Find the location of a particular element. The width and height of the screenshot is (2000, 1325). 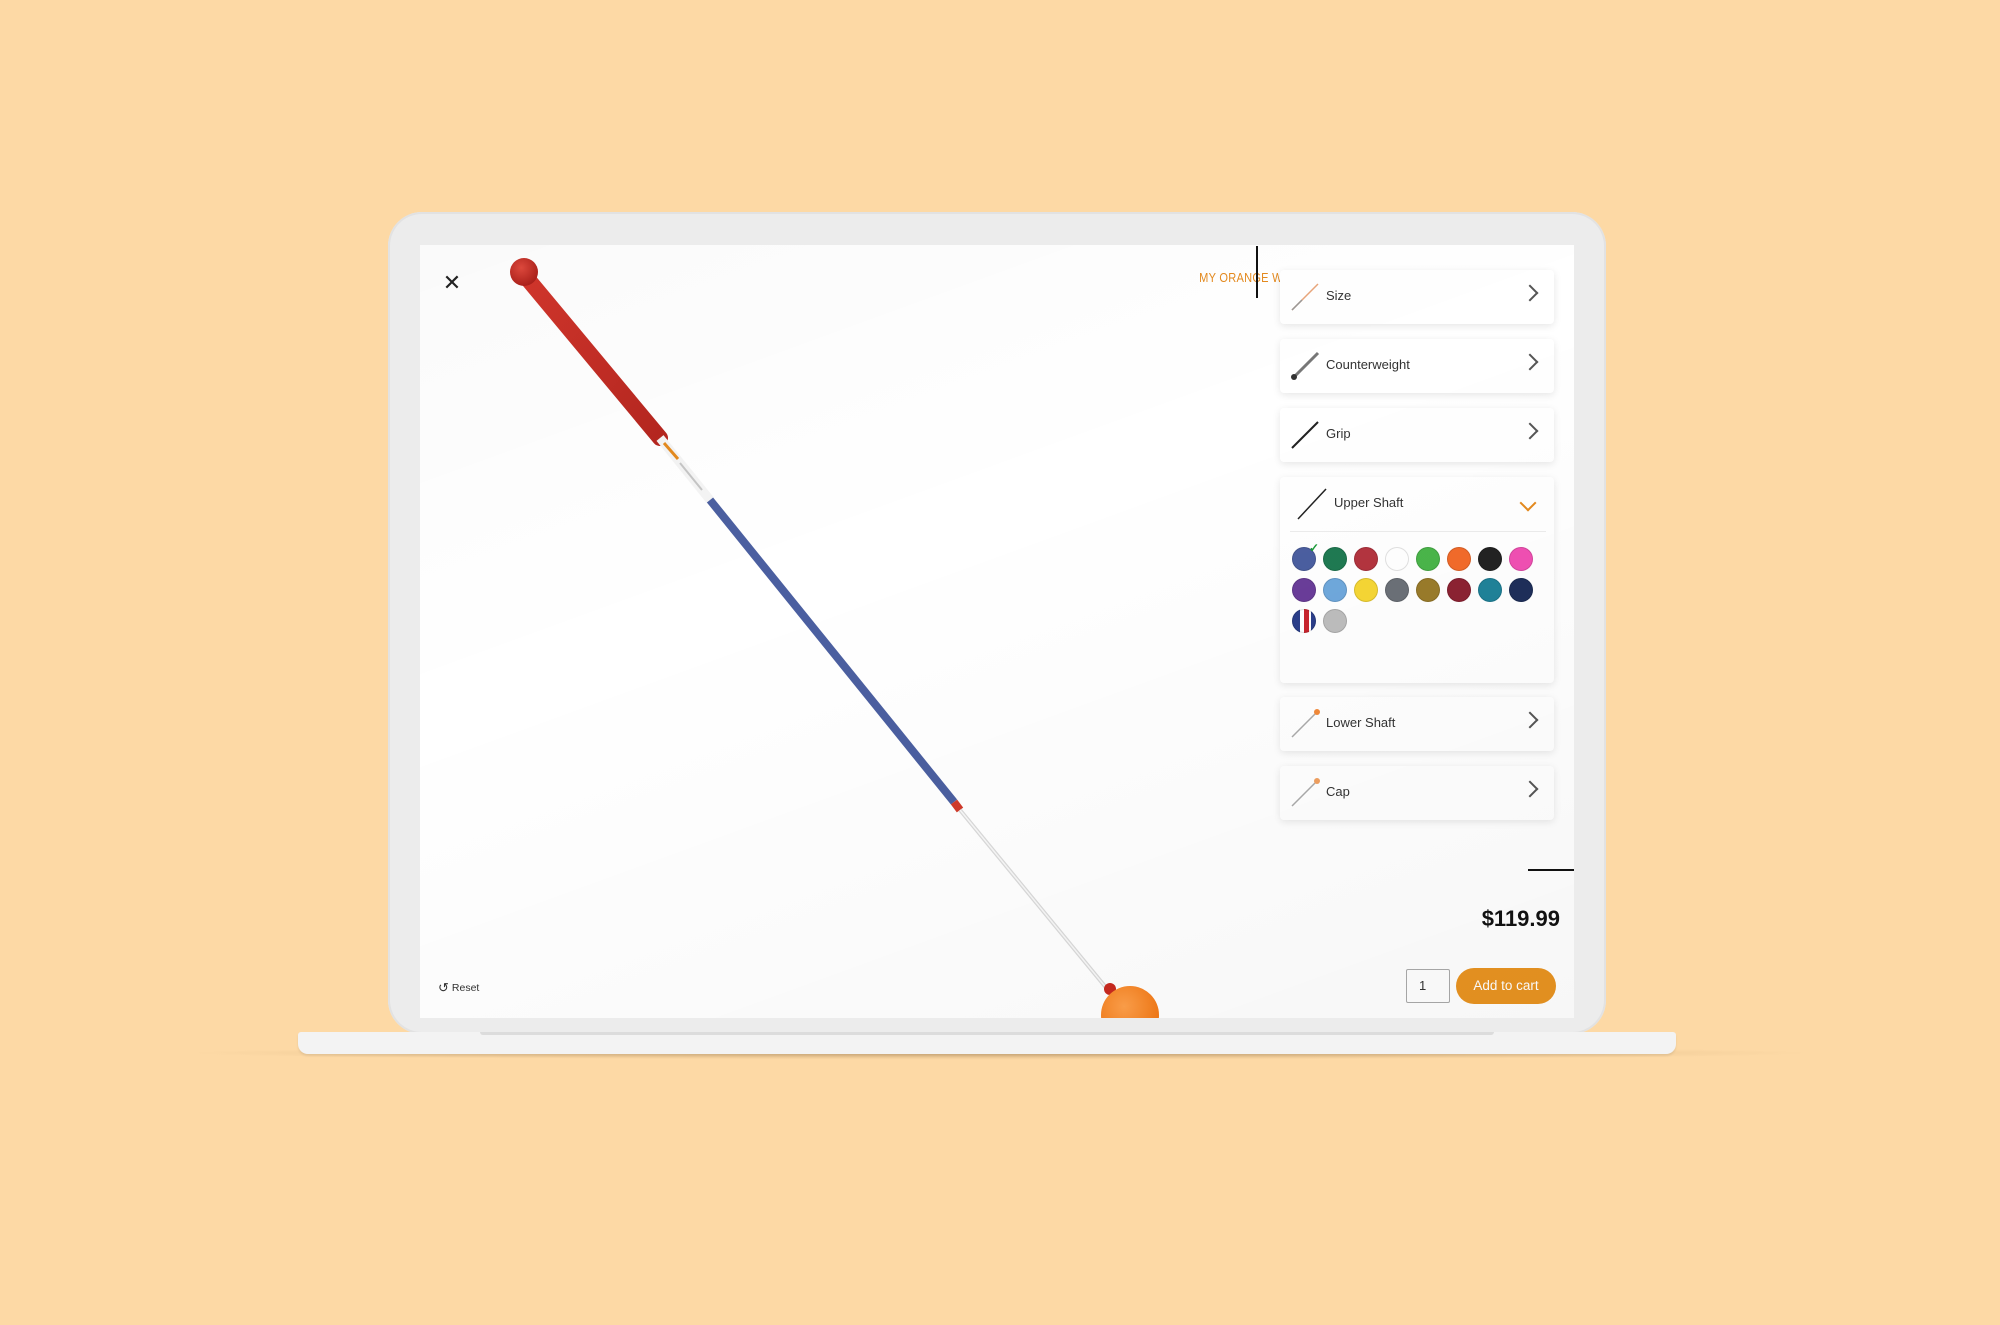

divider-vertical is located at coordinates (1257, 272).